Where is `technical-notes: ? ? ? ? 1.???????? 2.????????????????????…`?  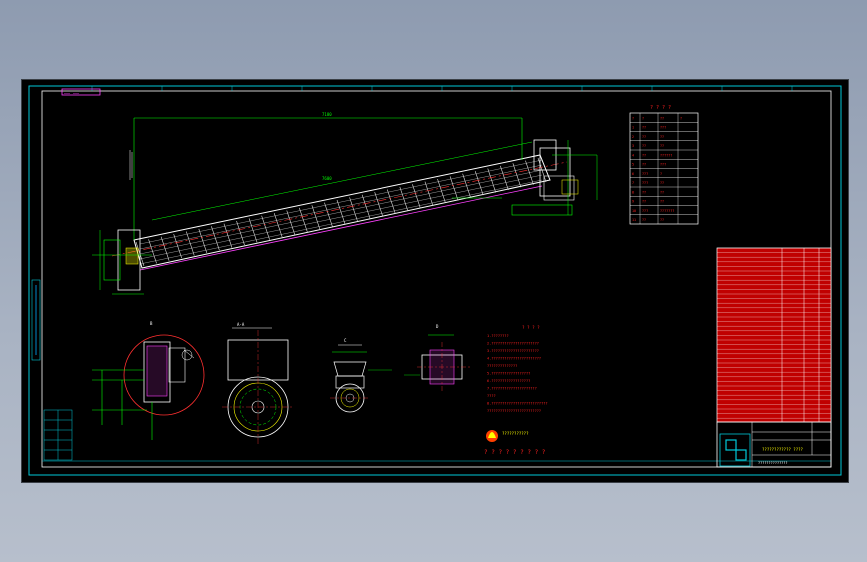
technical-notes: ? ? ? ? 1.???????? 2.????????????????????… is located at coordinates (517, 369).